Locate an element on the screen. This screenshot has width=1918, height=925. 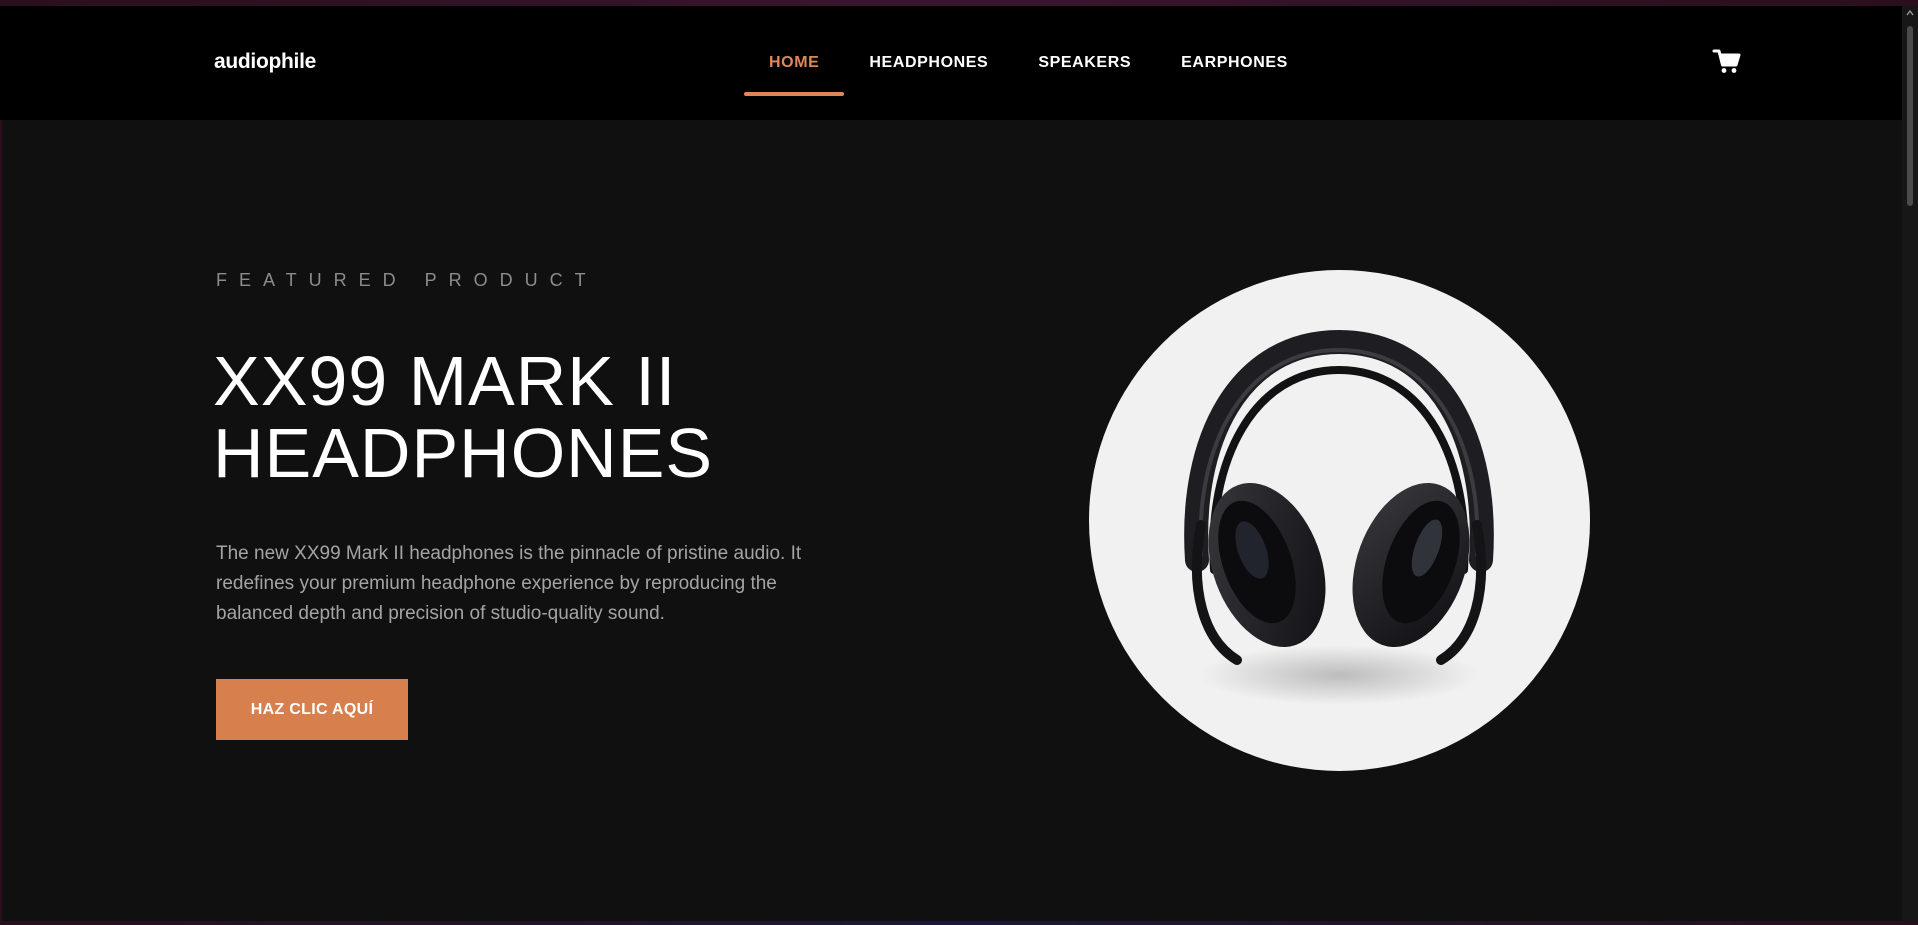
nav-item-earphones: EARPHONES is located at coordinates (1234, 63).